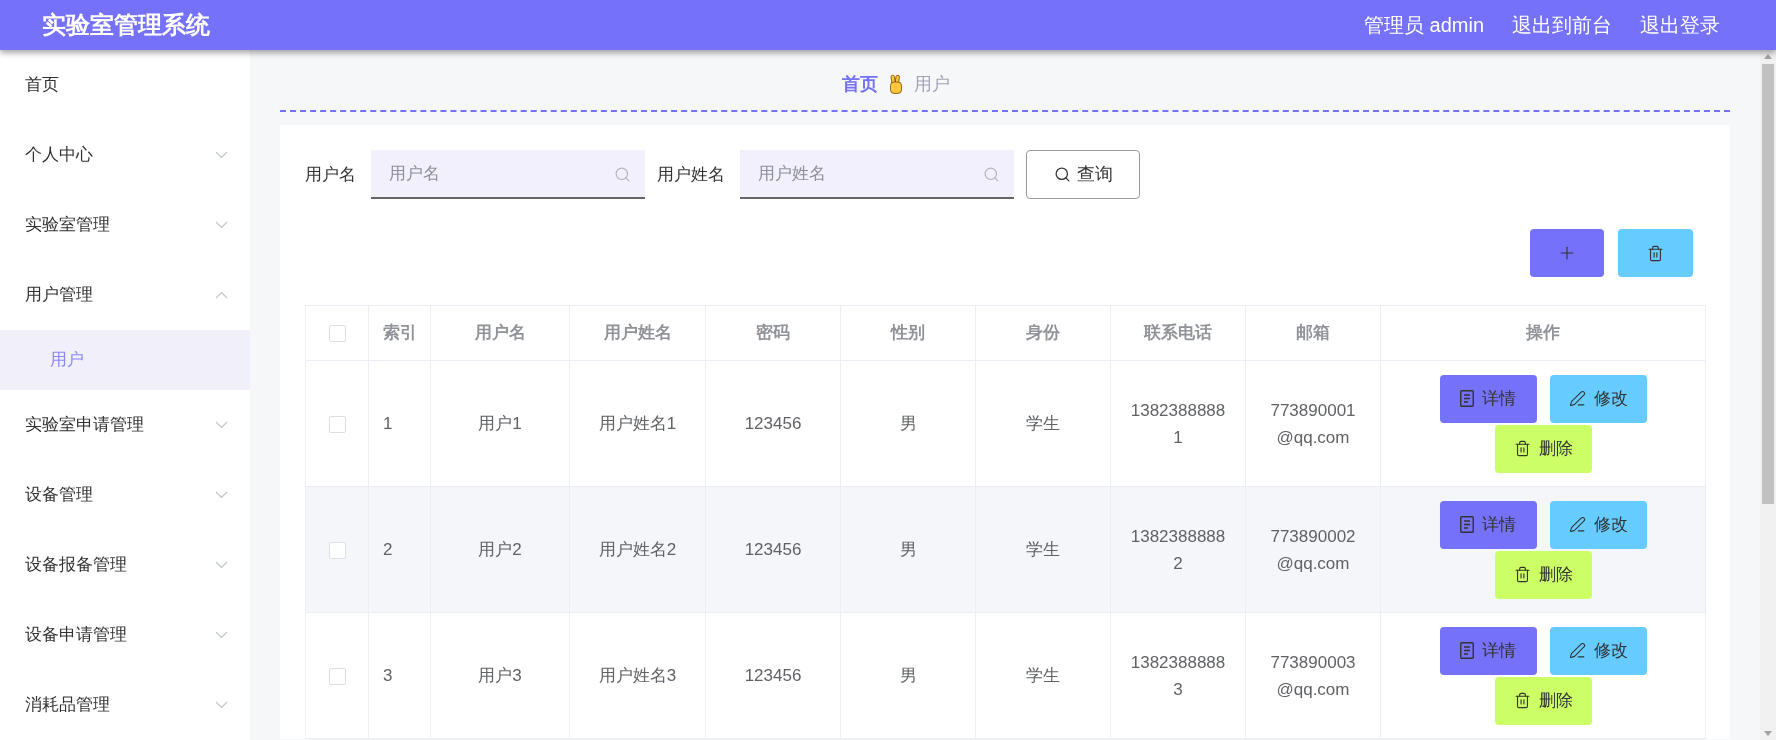 The image size is (1776, 740). Describe the element at coordinates (877, 174) in the screenshot. I see `search-field: 用户姓名` at that location.